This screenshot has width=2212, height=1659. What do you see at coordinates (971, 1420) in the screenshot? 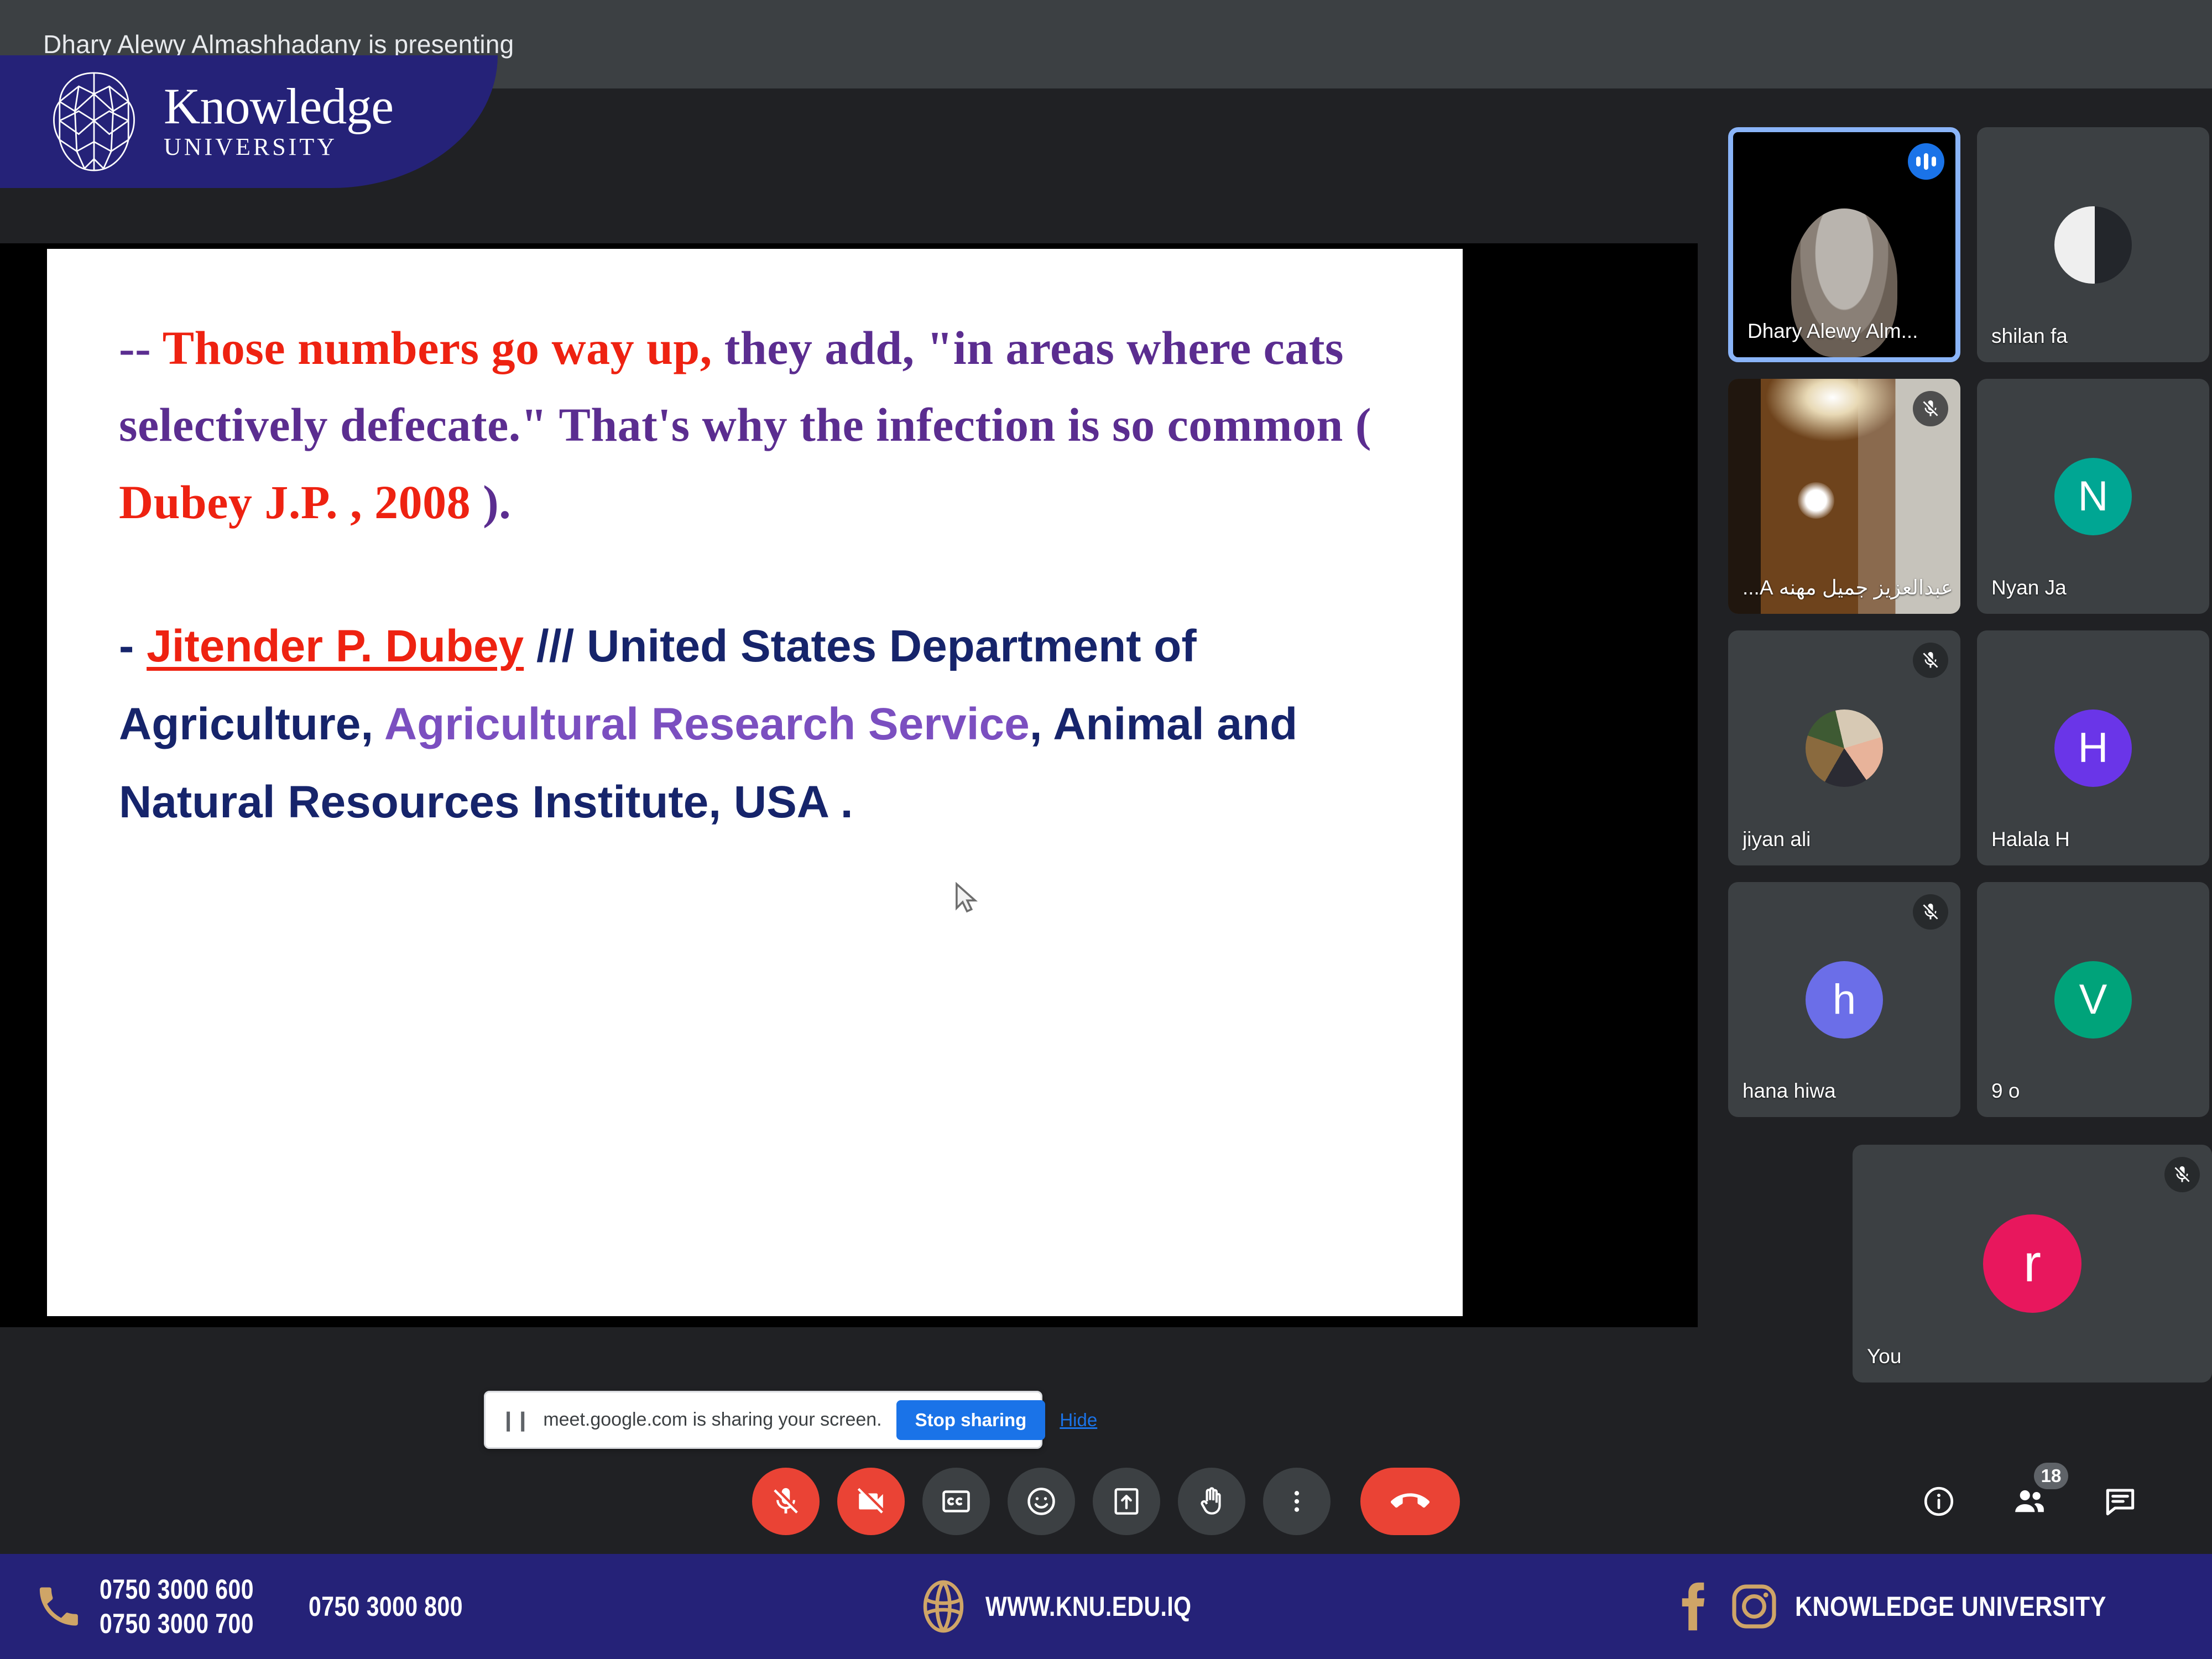
I see `stop-sharing-button: Stop sharing` at bounding box center [971, 1420].